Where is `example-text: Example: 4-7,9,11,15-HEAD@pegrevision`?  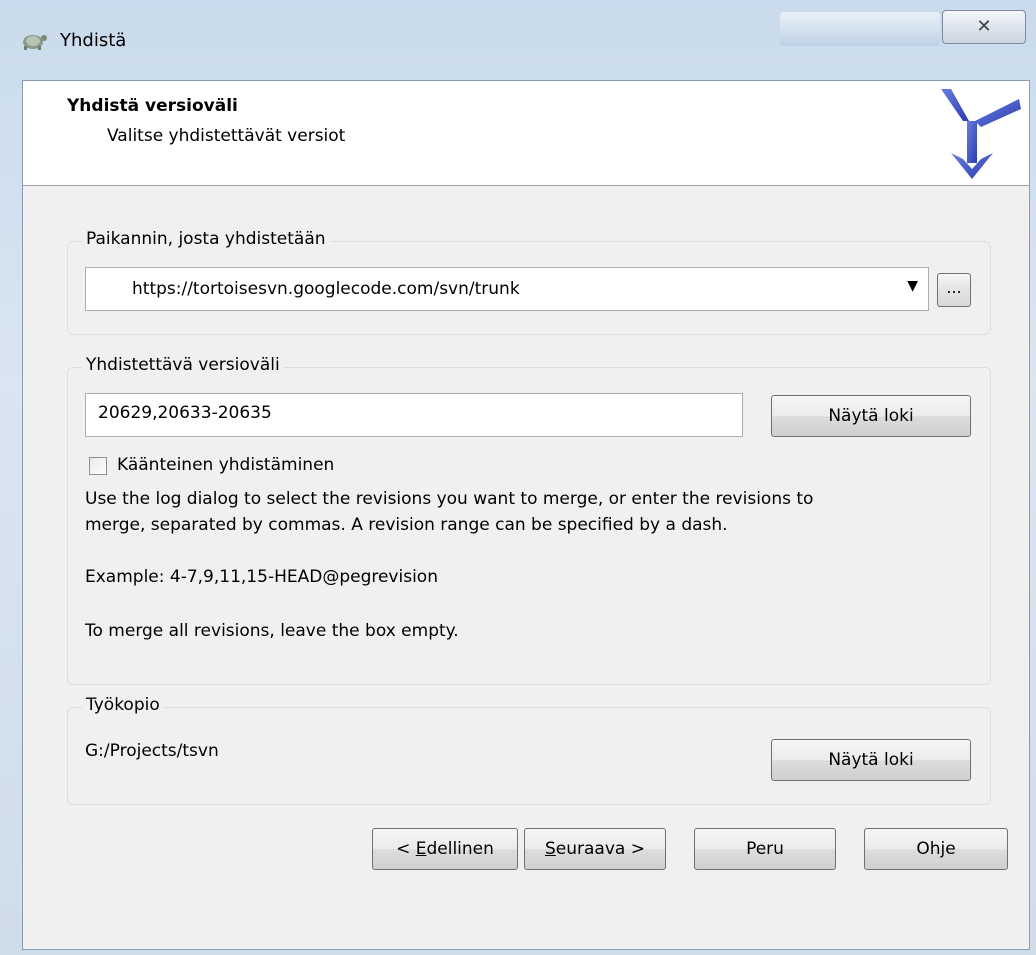
example-text: Example: 4-7,9,11,15-HEAD@pegrevision is located at coordinates (261, 577).